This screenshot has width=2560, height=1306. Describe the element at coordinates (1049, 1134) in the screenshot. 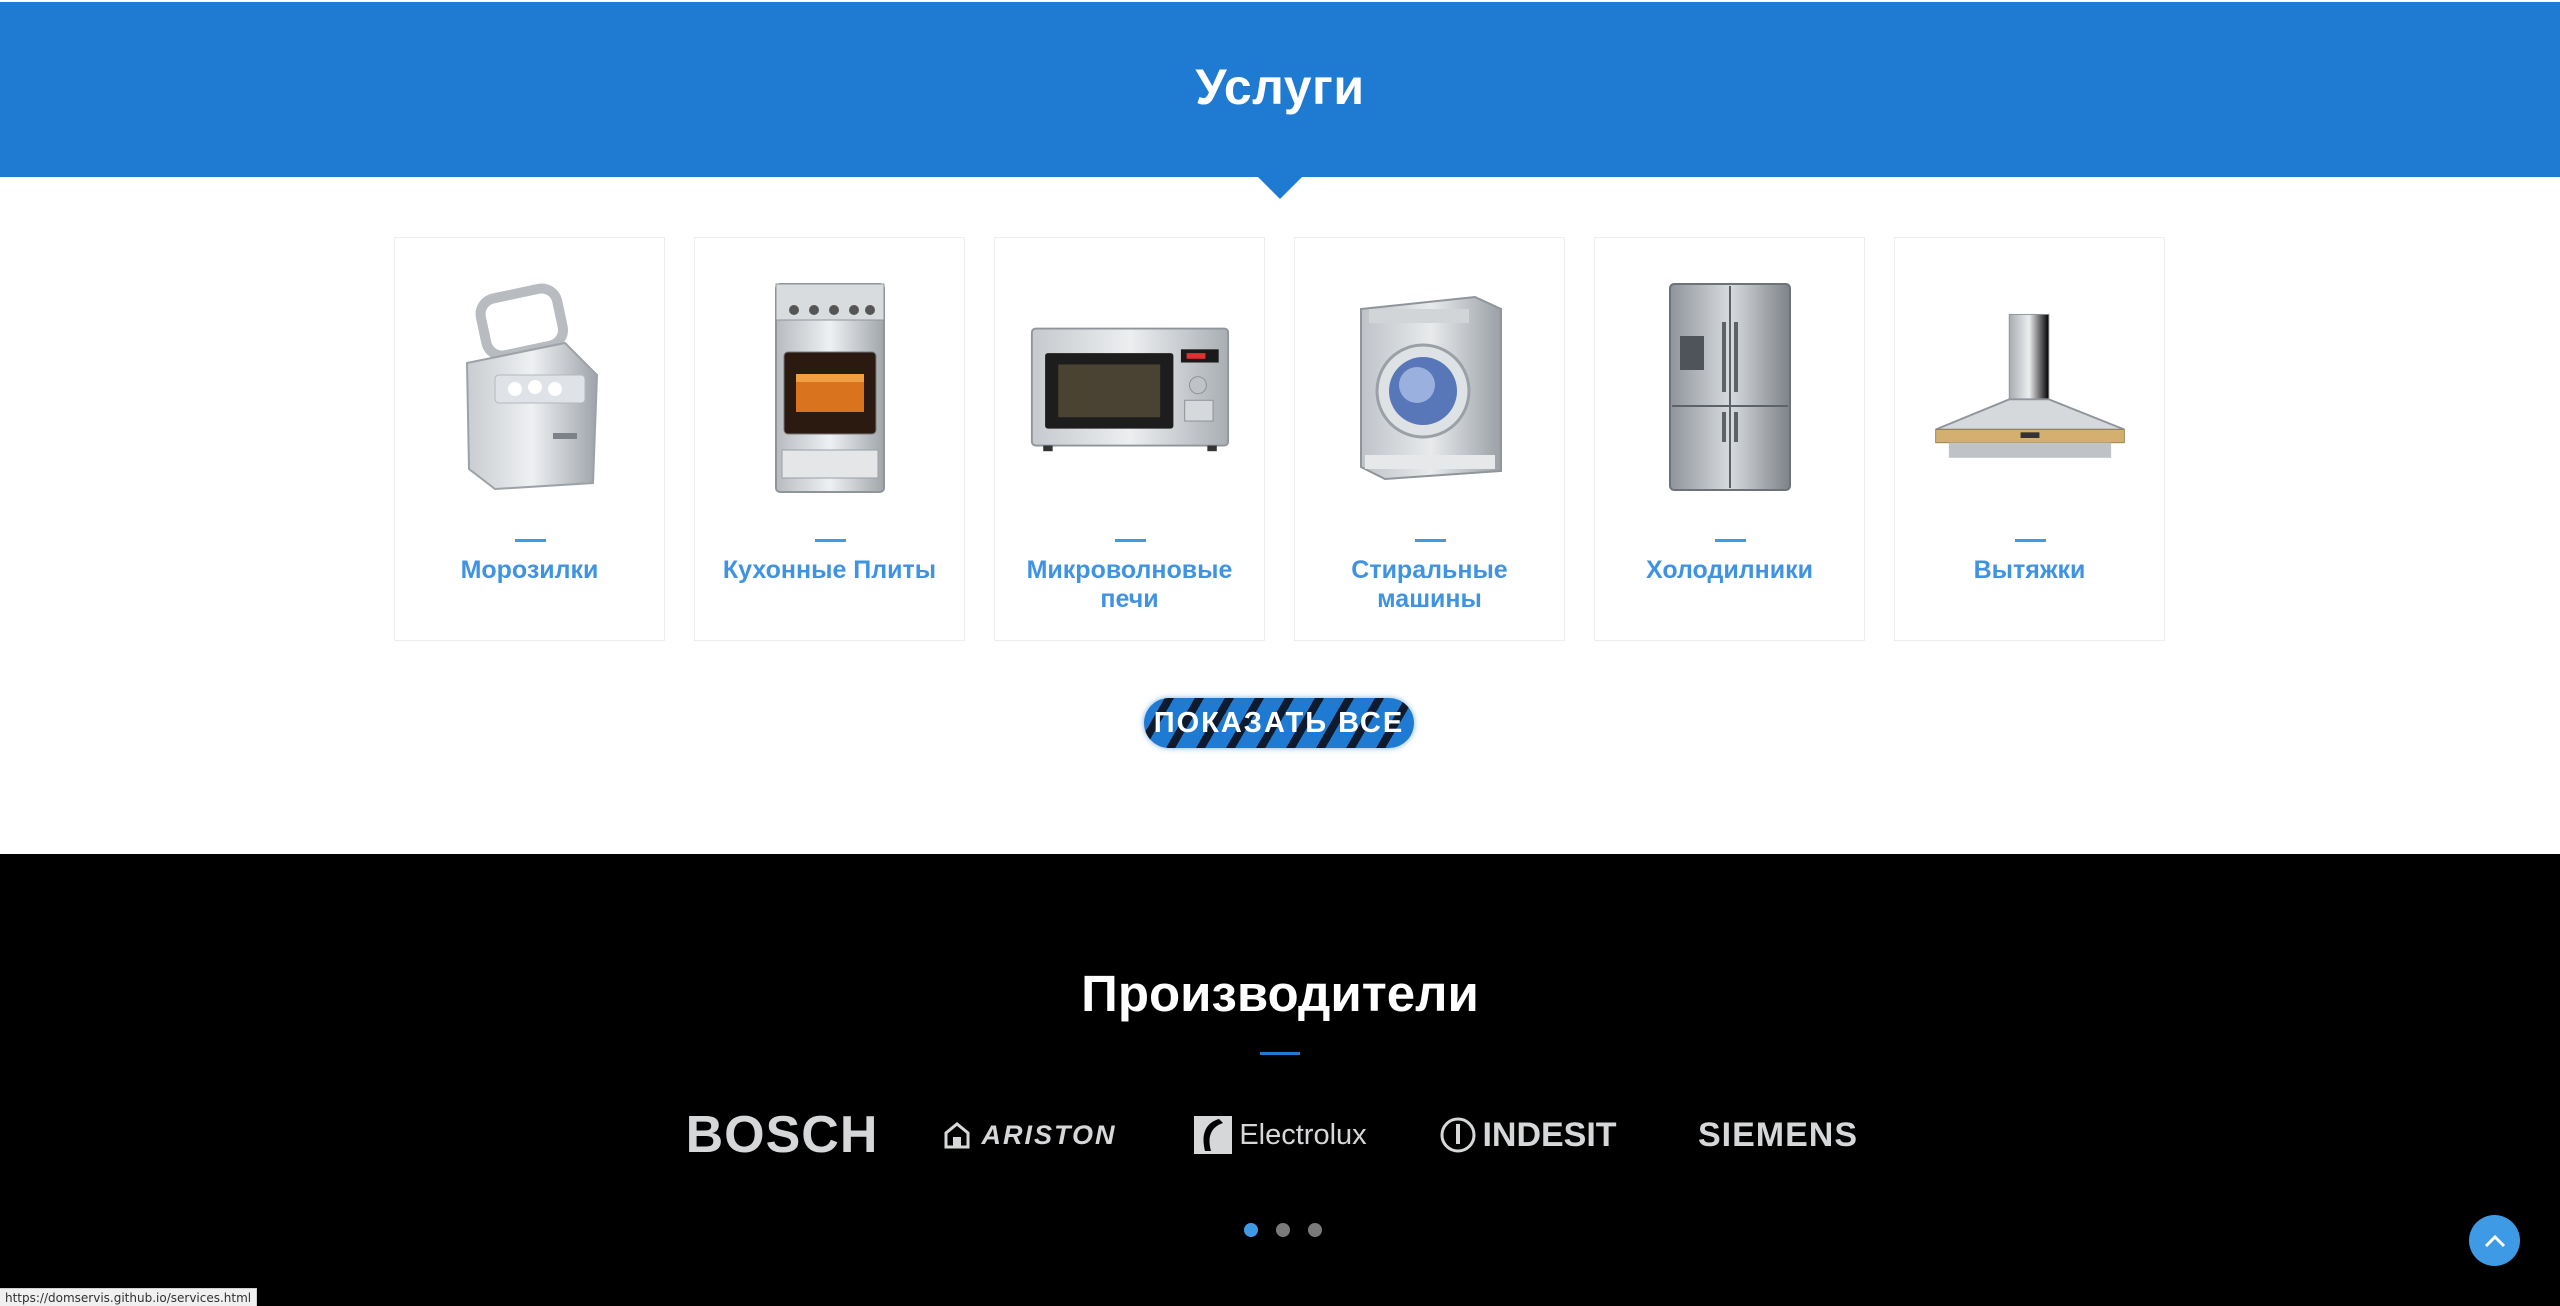

I see `logo-ariston-text: ARISTON` at that location.